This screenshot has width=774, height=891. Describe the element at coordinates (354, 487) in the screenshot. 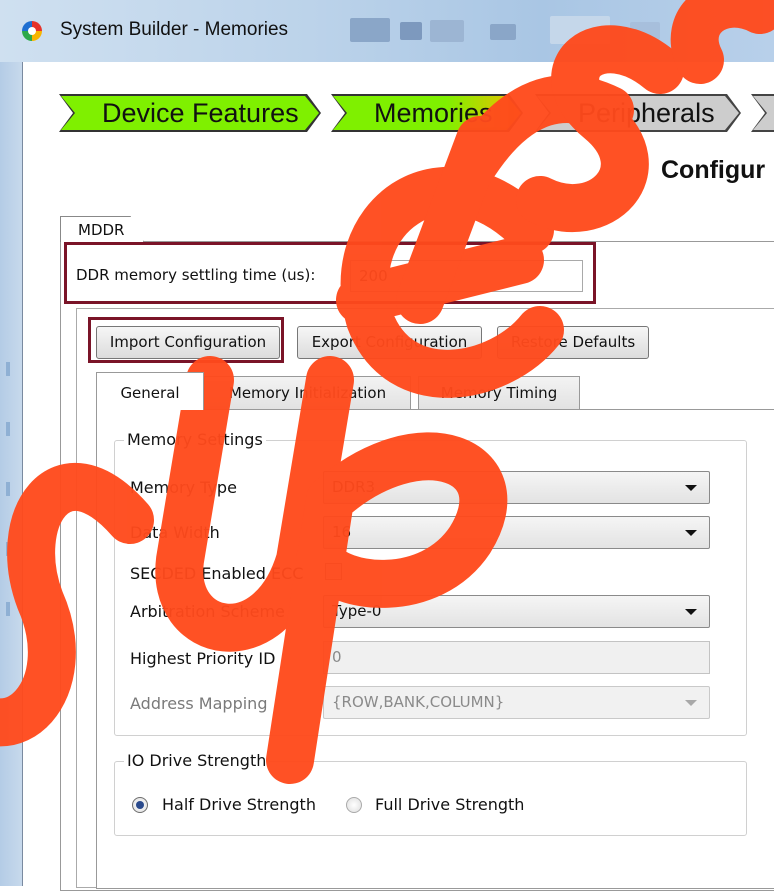

I see `memory-type-value: DDR3` at that location.